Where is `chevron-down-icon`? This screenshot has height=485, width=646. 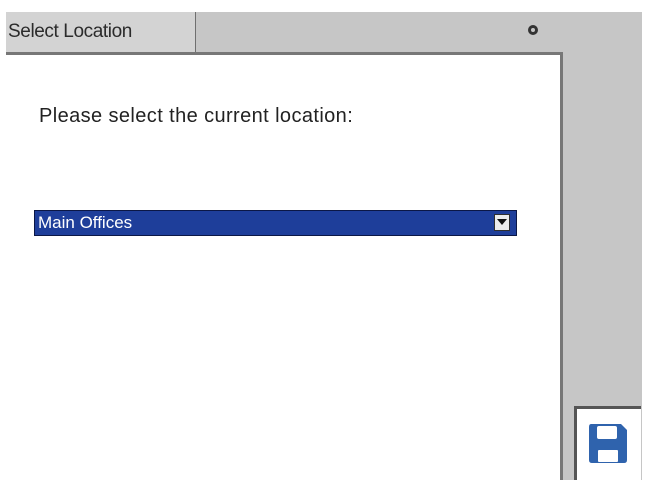
chevron-down-icon is located at coordinates (502, 222).